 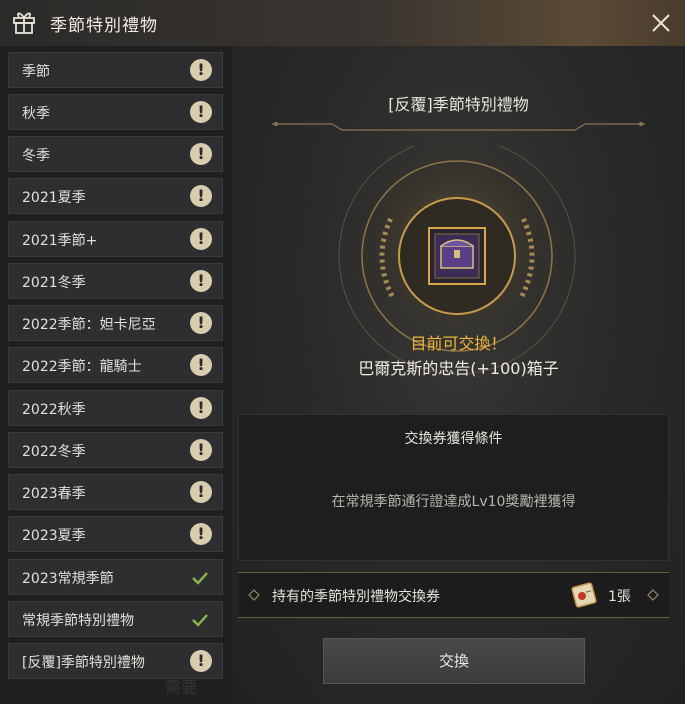 I want to click on gift-icon, so click(x=24, y=23).